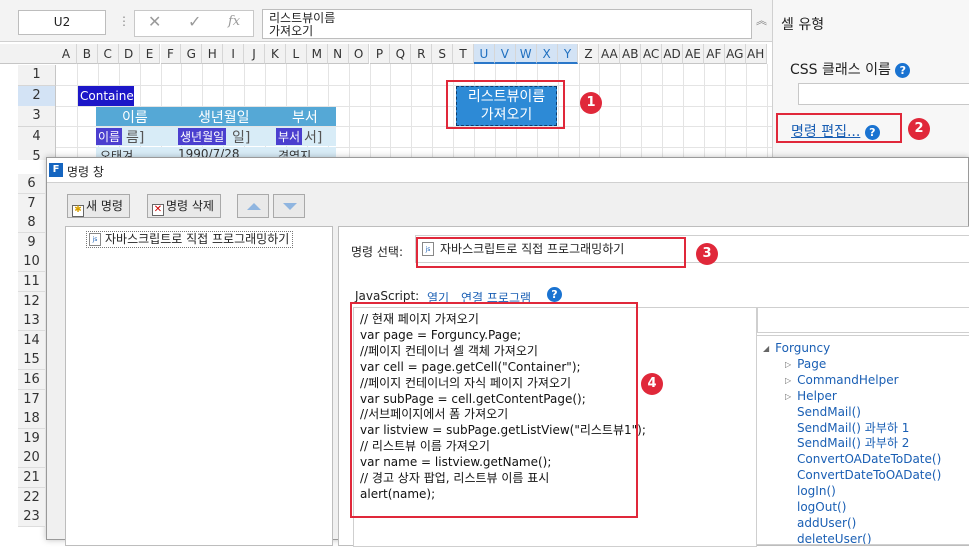 The width and height of the screenshot is (969, 547). Describe the element at coordinates (766, 348) in the screenshot. I see `collapse-arrow-icon: ◢` at that location.